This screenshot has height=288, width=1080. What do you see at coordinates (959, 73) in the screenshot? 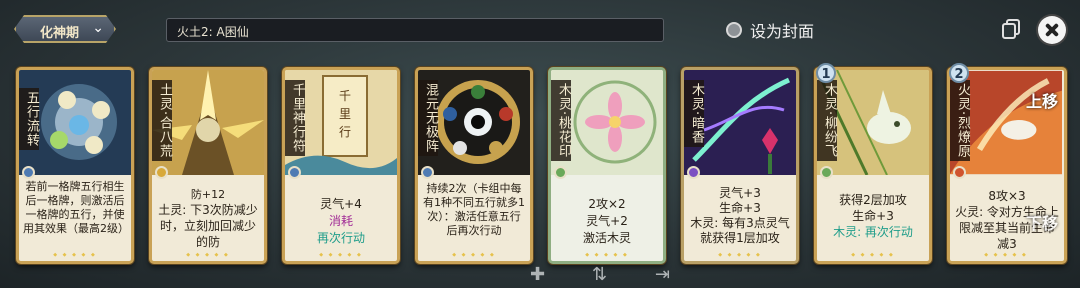
I see `card-level-badge: 2` at bounding box center [959, 73].